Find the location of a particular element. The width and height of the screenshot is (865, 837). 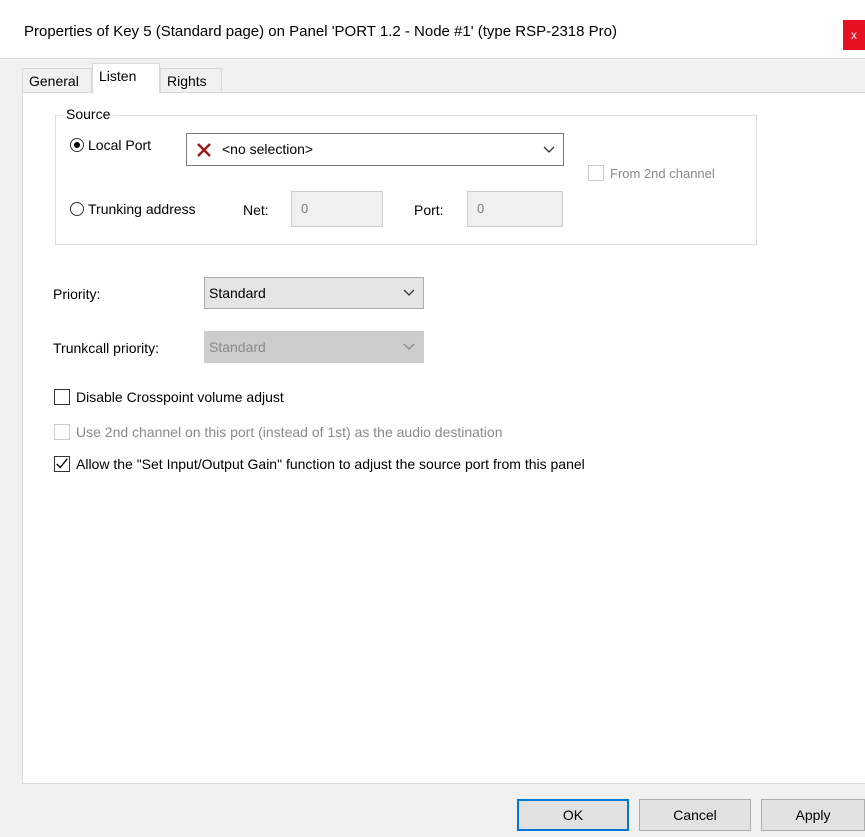

net-label: Net: is located at coordinates (256, 210).